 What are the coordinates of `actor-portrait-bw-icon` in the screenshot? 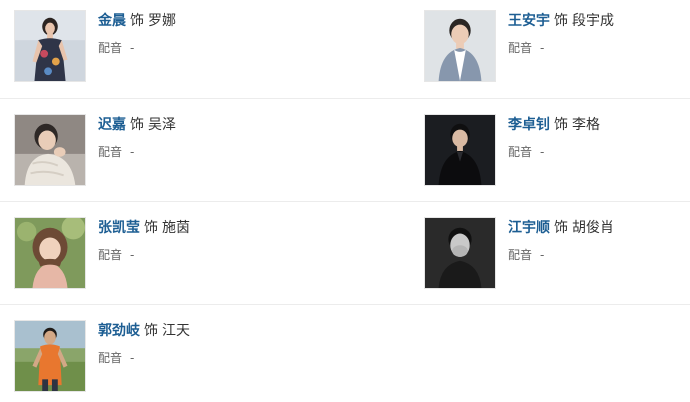 It's located at (460, 253).